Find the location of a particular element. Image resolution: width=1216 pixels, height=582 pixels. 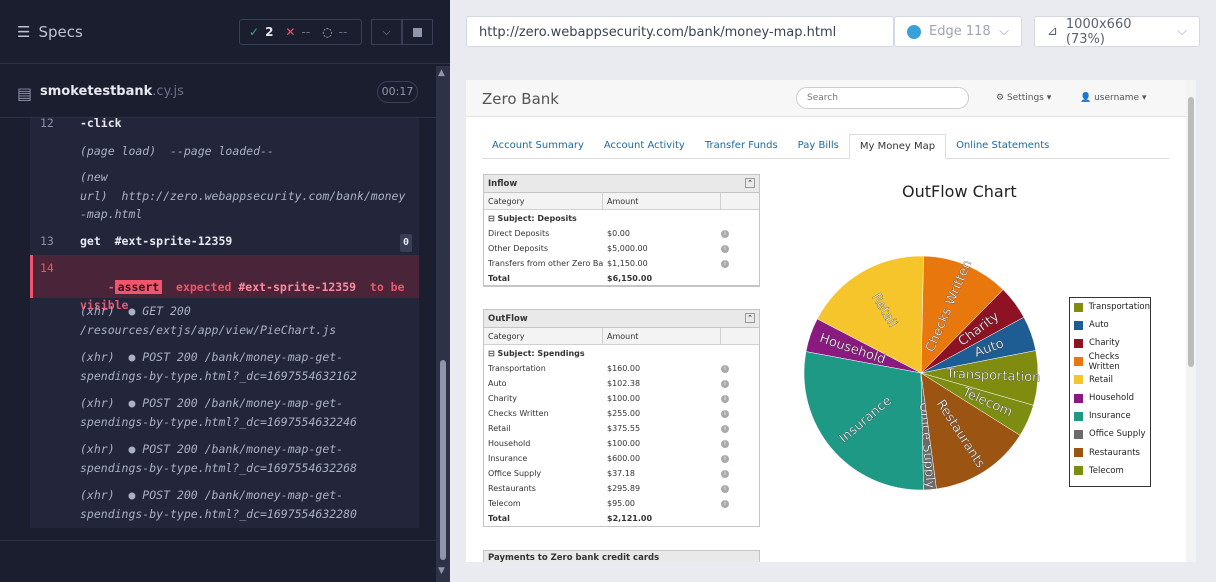

legend-item: Telecom is located at coordinates (1110, 471).